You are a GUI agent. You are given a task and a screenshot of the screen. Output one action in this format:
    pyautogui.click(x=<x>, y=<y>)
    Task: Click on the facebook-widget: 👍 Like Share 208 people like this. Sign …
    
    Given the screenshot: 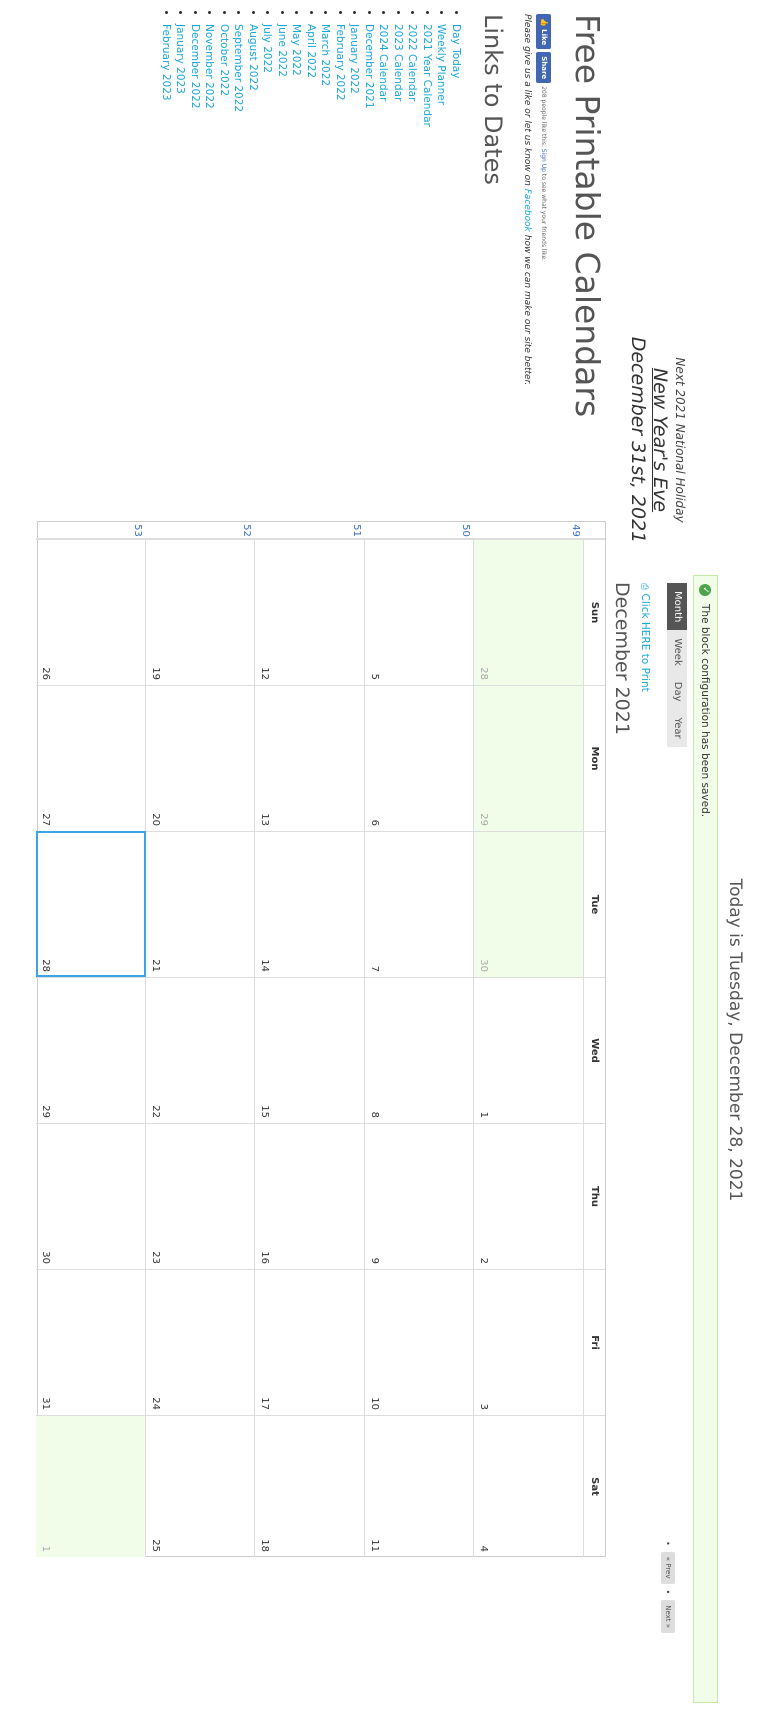 What is the action you would take?
    pyautogui.click(x=544, y=137)
    